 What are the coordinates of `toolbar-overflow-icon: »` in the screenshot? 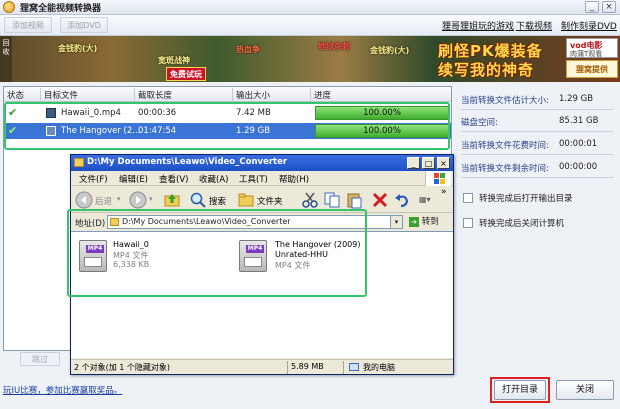 It's located at (444, 192).